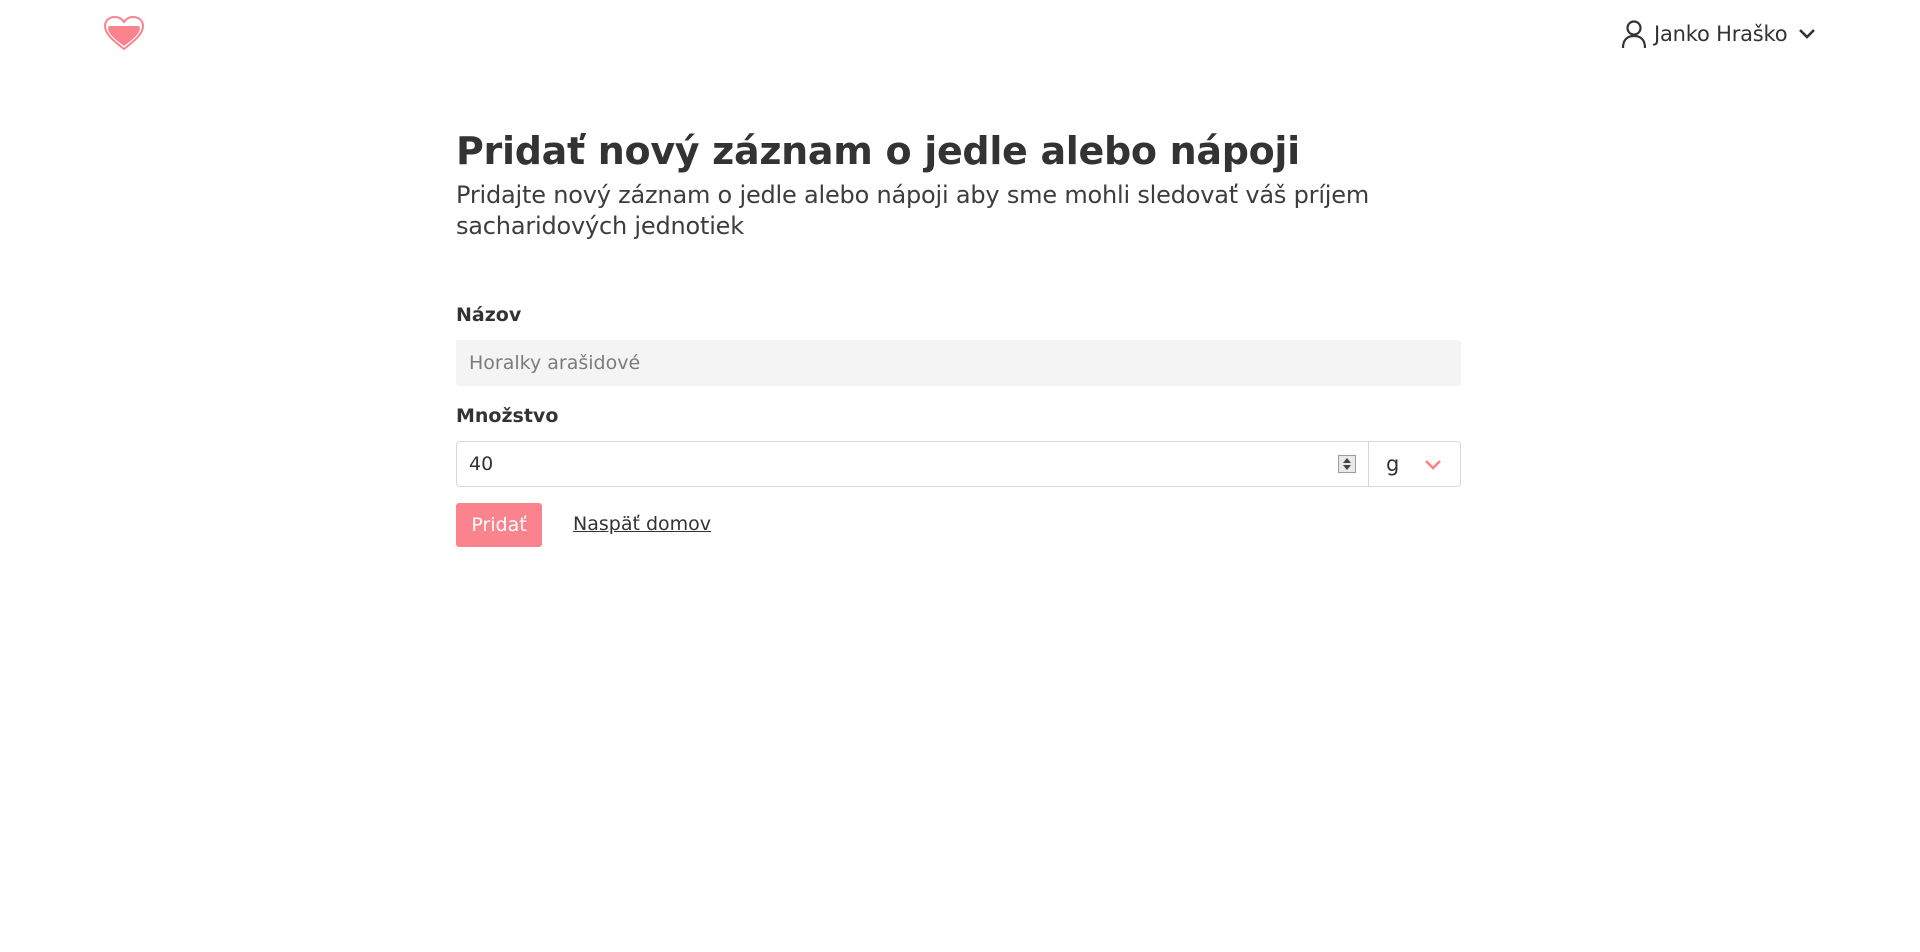  What do you see at coordinates (1347, 464) in the screenshot?
I see `quantity-stepper` at bounding box center [1347, 464].